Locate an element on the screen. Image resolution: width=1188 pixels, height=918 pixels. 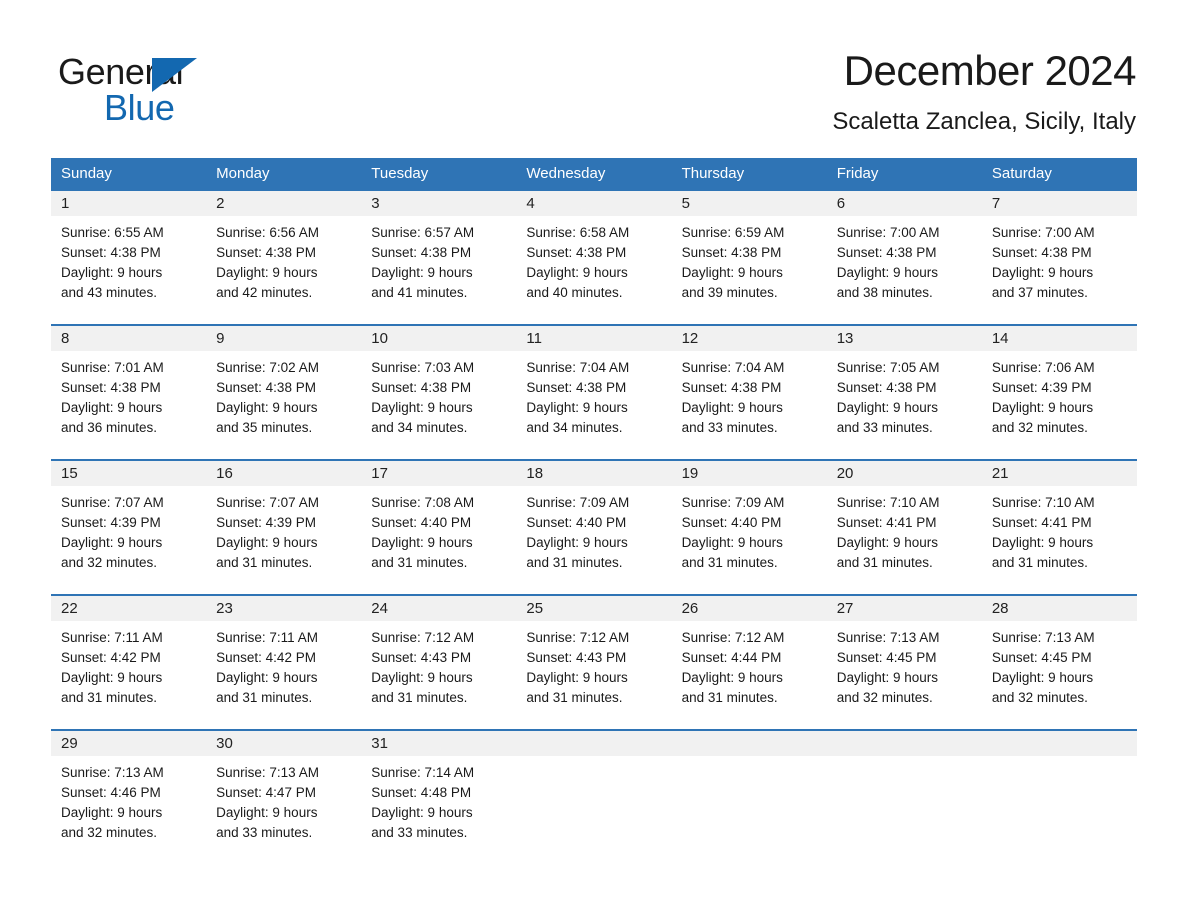
day-number: 17 is located at coordinates (438, 473).